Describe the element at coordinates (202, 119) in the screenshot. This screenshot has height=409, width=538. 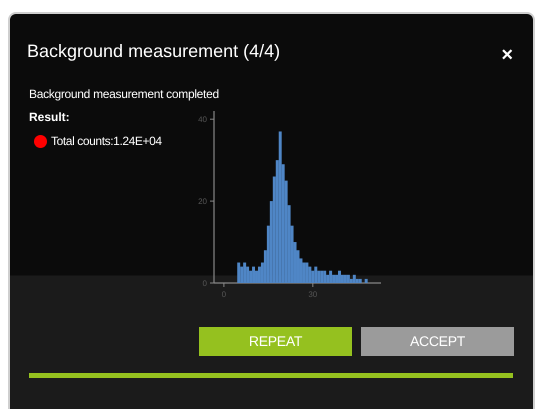
I see `y-tick-label: 40` at that location.